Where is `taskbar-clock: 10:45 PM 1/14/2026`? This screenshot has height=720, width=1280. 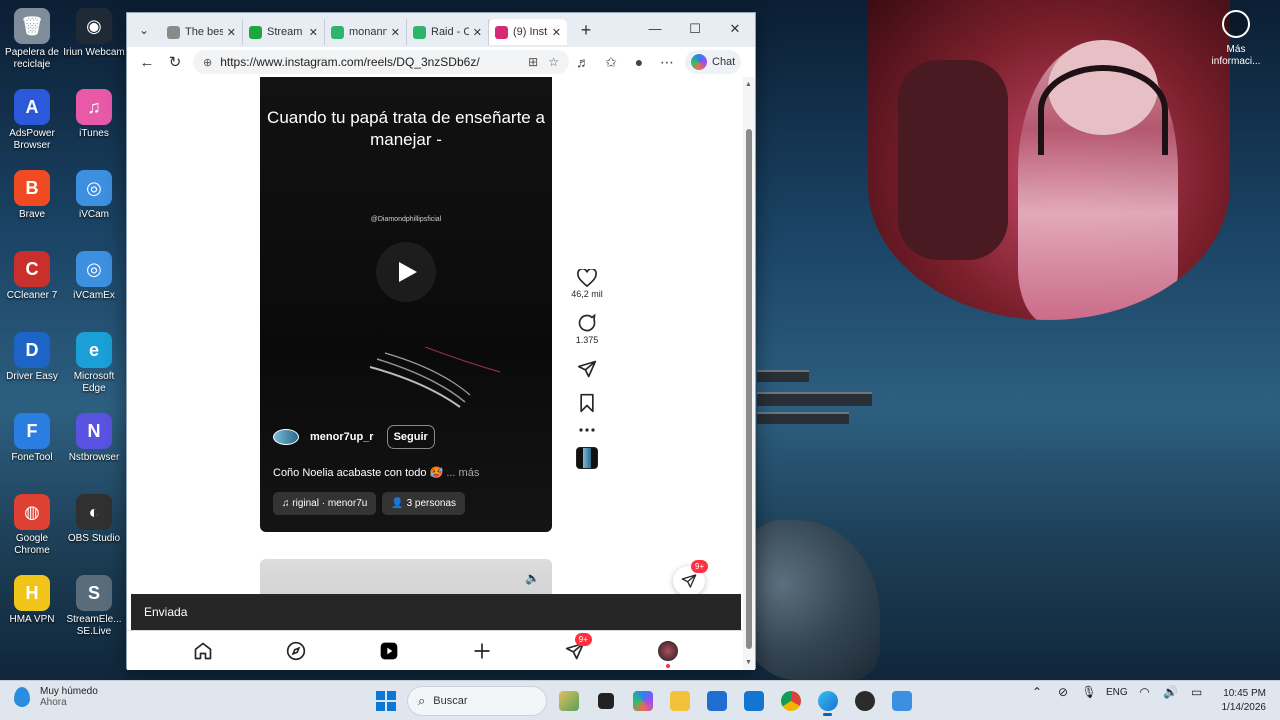 taskbar-clock: 10:45 PM 1/14/2026 is located at coordinates (1238, 701).